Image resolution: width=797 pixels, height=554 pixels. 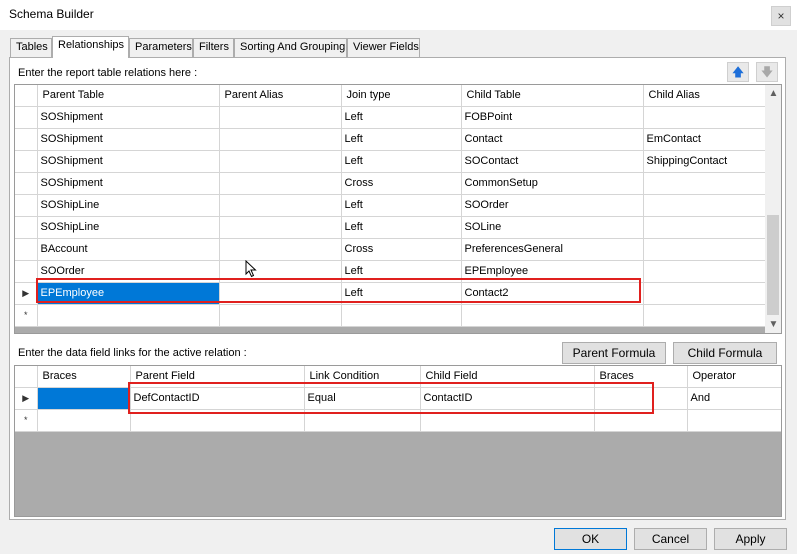 What do you see at coordinates (383, 47) in the screenshot?
I see `tab-viewer-fields: Viewer Fields` at bounding box center [383, 47].